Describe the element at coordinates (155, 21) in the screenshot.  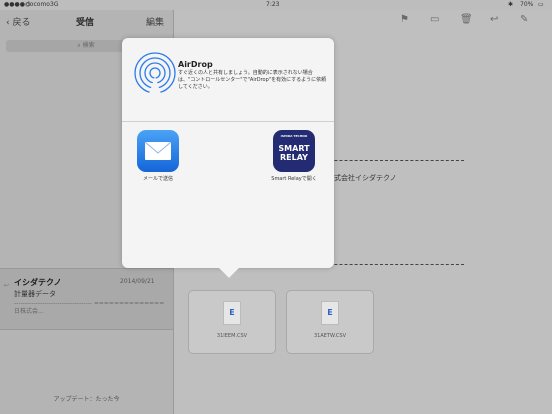
I see `edit-button: 編集` at that location.